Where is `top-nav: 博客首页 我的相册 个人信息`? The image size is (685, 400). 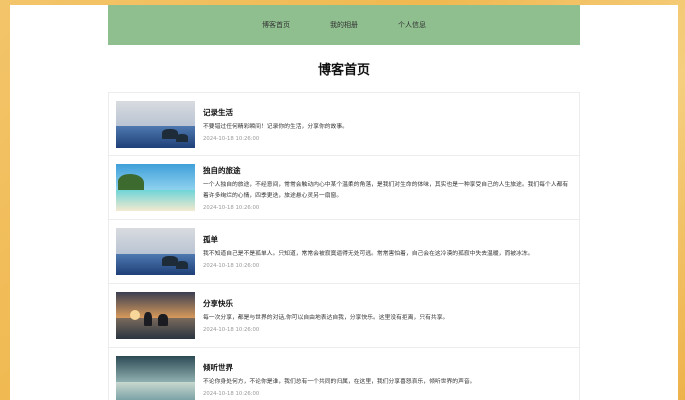 top-nav: 博客首页 我的相册 个人信息 is located at coordinates (344, 25).